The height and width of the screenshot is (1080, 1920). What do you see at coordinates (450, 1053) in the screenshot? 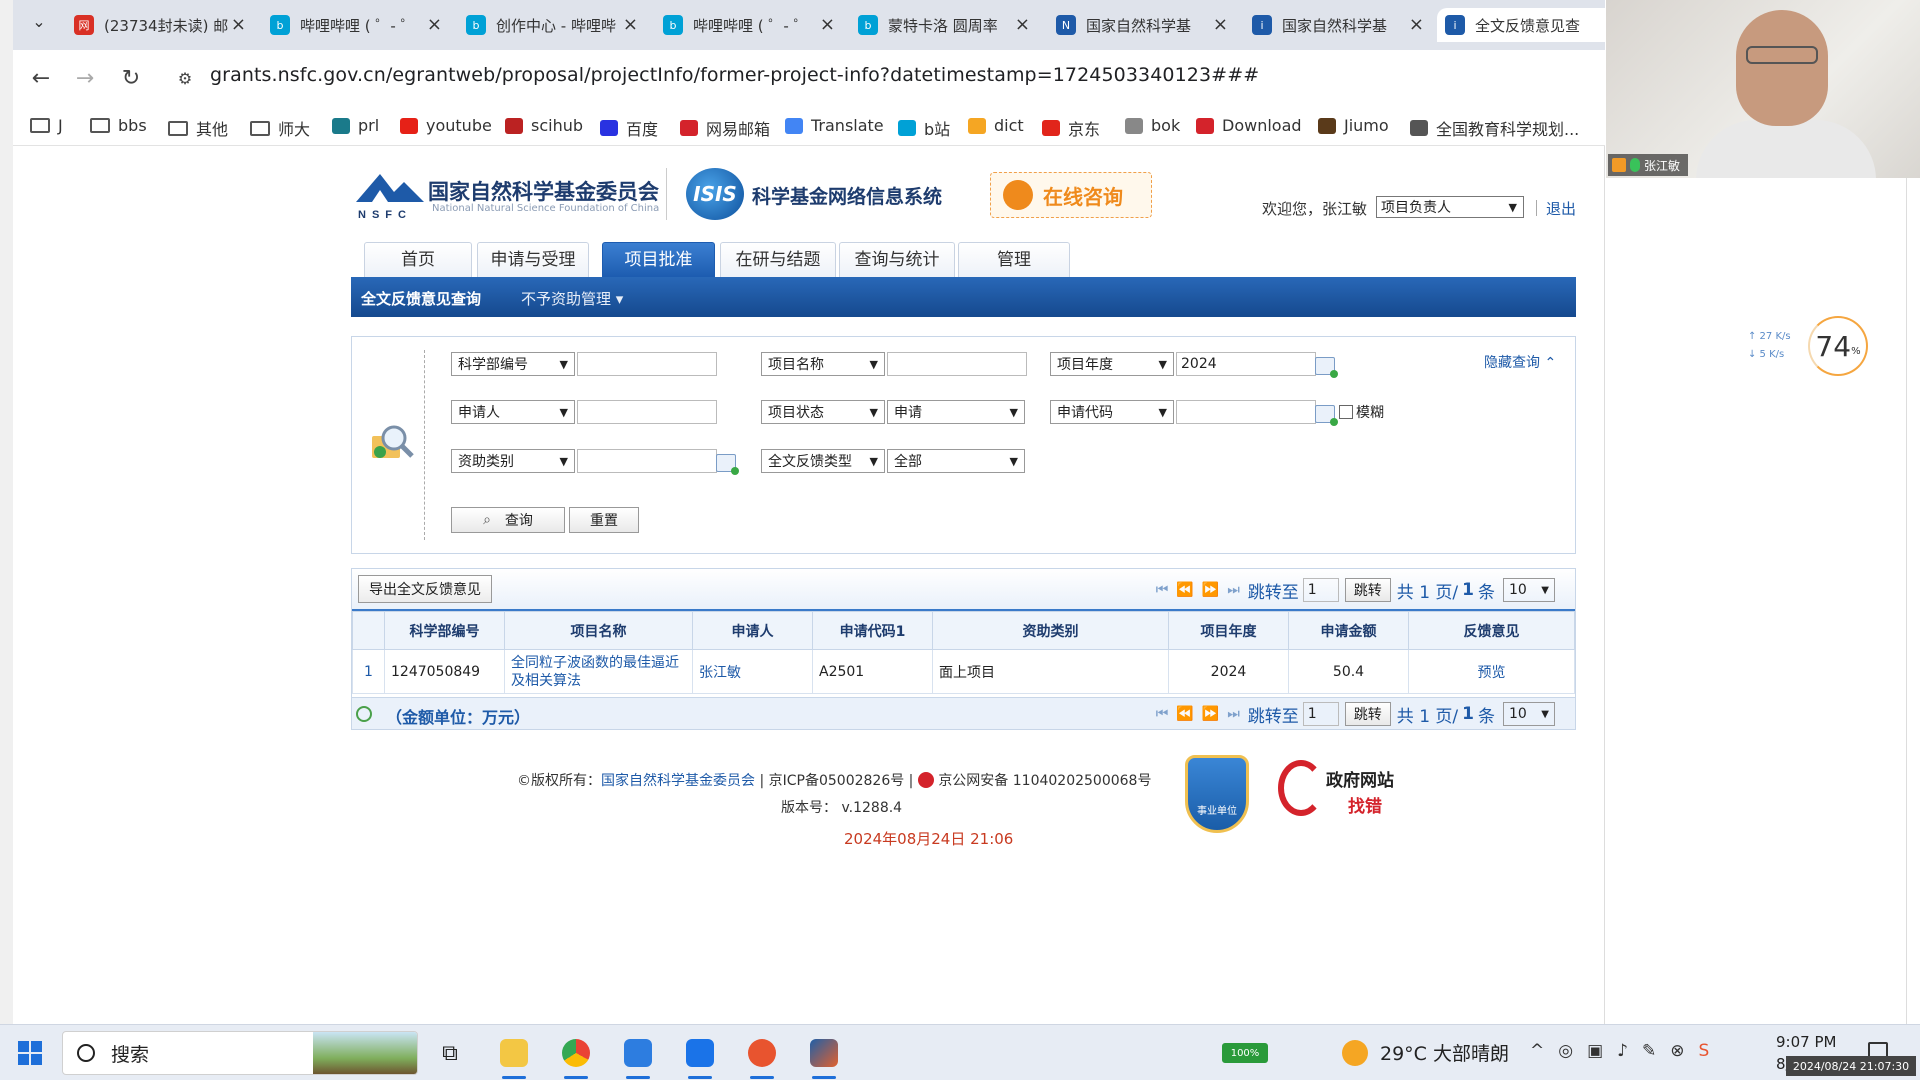
I see `task-view-icon: ⧉` at bounding box center [450, 1053].